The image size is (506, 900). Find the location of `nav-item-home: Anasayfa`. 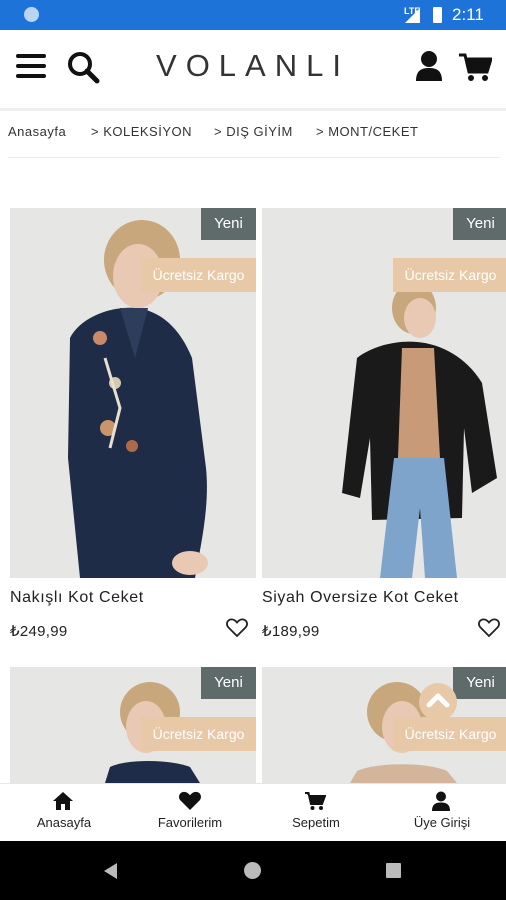

nav-item-home: Anasayfa is located at coordinates (64, 813).